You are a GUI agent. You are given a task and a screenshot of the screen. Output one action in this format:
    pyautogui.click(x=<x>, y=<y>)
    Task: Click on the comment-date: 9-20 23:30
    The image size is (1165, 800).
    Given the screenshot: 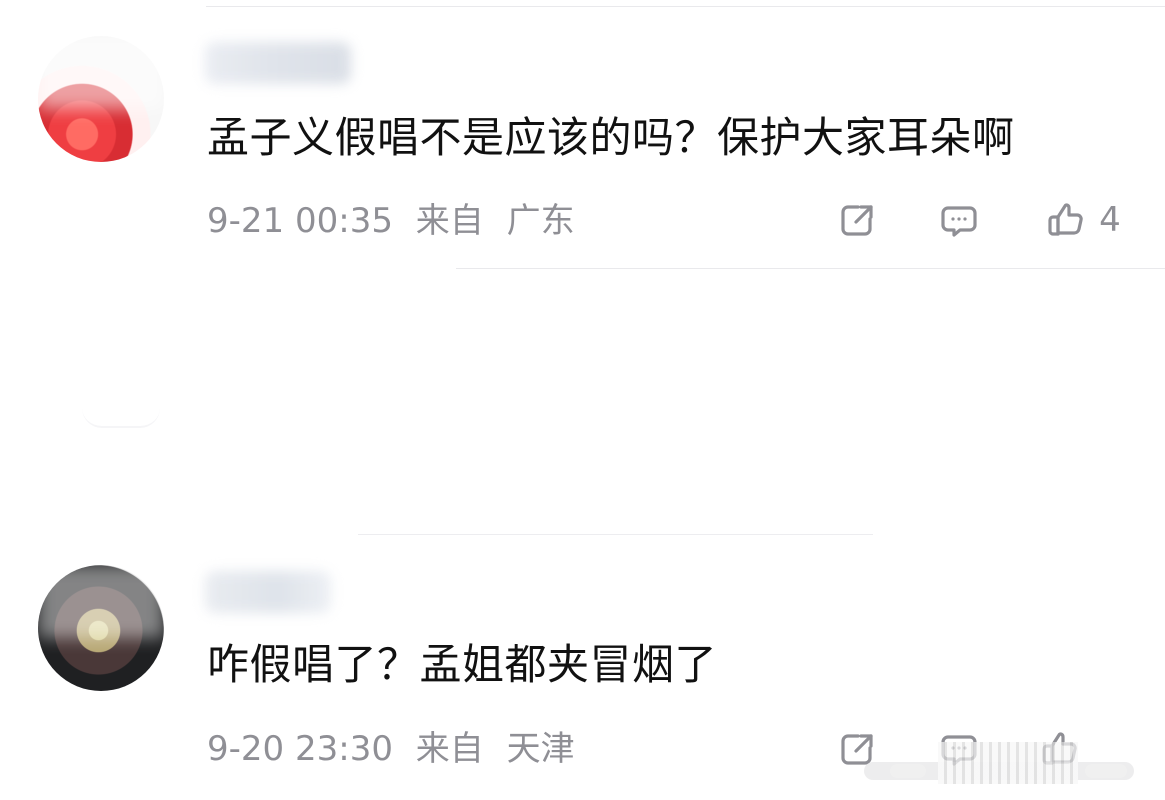 What is the action you would take?
    pyautogui.click(x=300, y=749)
    